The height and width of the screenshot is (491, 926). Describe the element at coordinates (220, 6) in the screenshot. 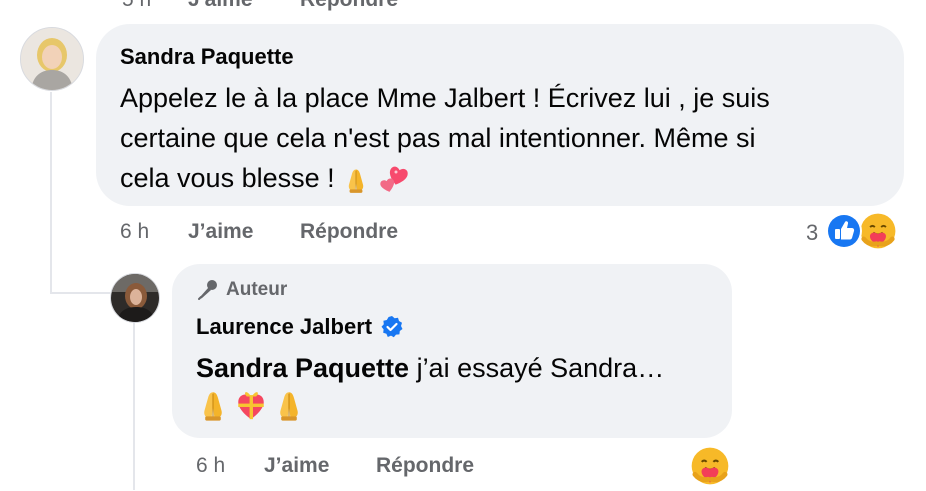

I see `like-link-previous: J'aime` at that location.